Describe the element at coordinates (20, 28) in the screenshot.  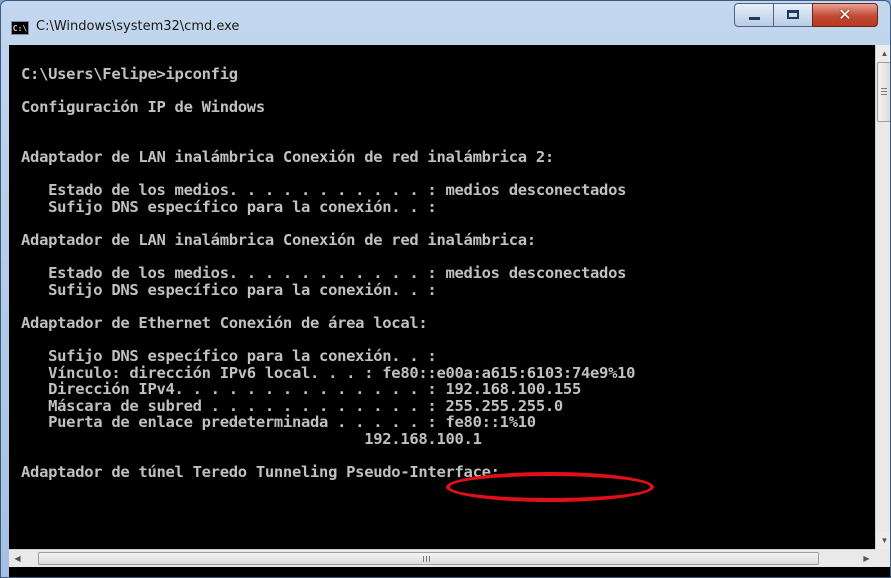
I see `cmd-app-icon: C:\` at that location.